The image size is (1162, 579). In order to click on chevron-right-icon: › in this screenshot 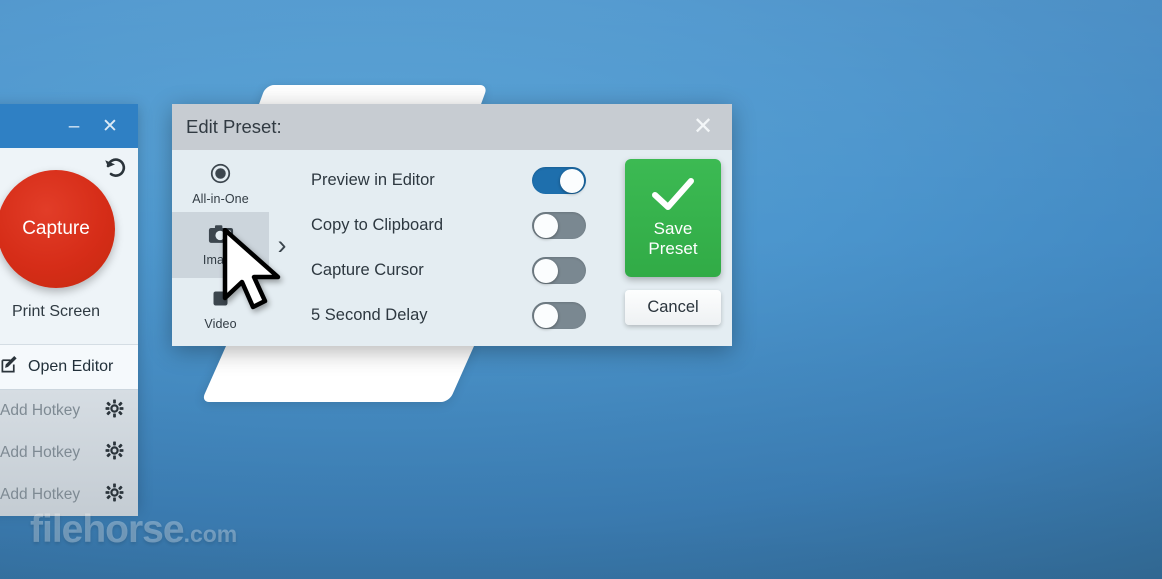, I will do `click(282, 244)`.